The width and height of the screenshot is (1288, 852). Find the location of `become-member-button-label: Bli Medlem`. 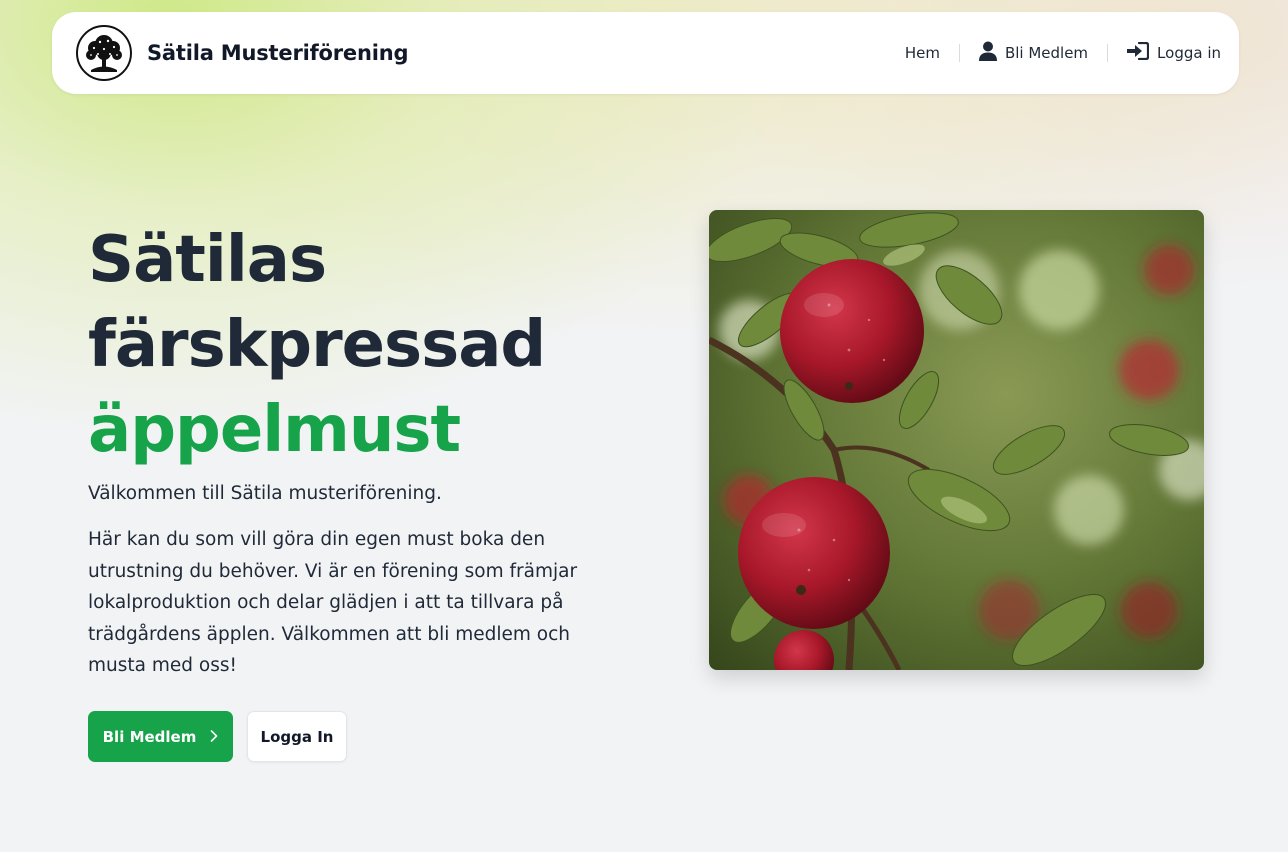

become-member-button-label: Bli Medlem is located at coordinates (149, 736).